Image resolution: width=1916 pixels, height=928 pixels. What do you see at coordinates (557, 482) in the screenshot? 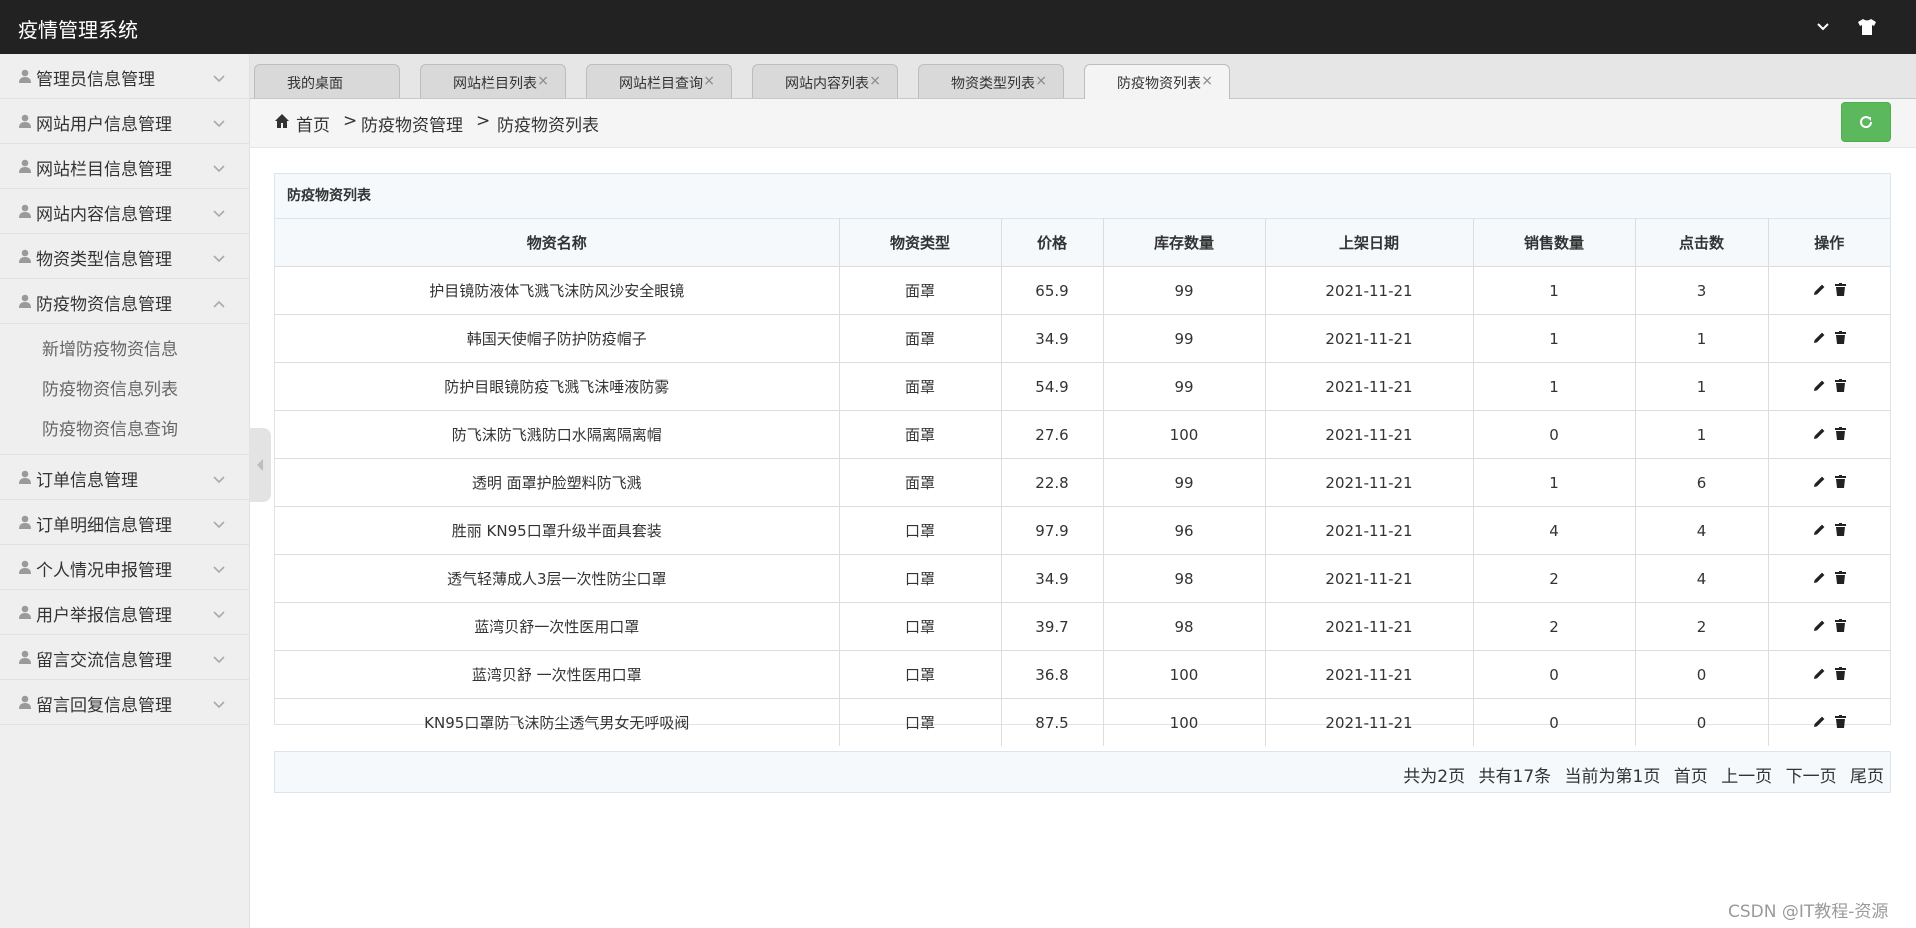
I see `table-cell: 透明 面罩护脸塑料防飞溅` at bounding box center [557, 482].